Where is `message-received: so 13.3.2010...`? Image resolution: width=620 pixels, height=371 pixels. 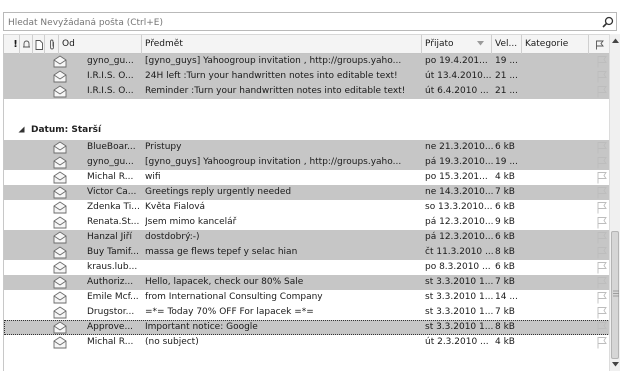
message-received: so 13.3.2010... is located at coordinates (459, 207).